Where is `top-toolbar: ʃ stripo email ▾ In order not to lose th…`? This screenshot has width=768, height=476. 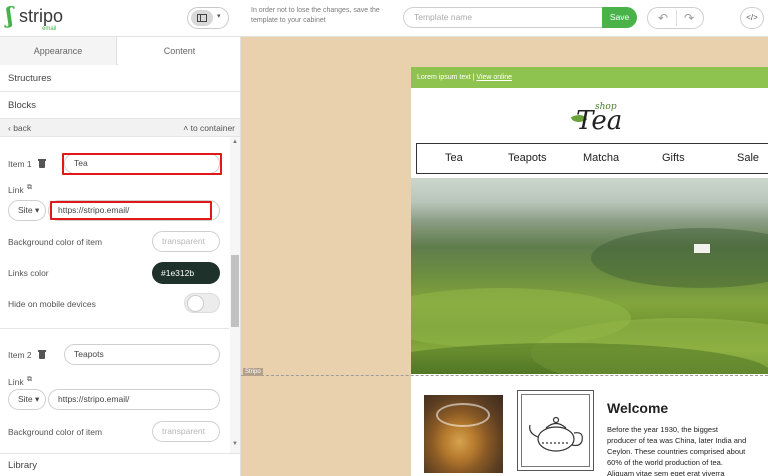 top-toolbar: ʃ stripo email ▾ In order not to lose th… is located at coordinates (384, 18).